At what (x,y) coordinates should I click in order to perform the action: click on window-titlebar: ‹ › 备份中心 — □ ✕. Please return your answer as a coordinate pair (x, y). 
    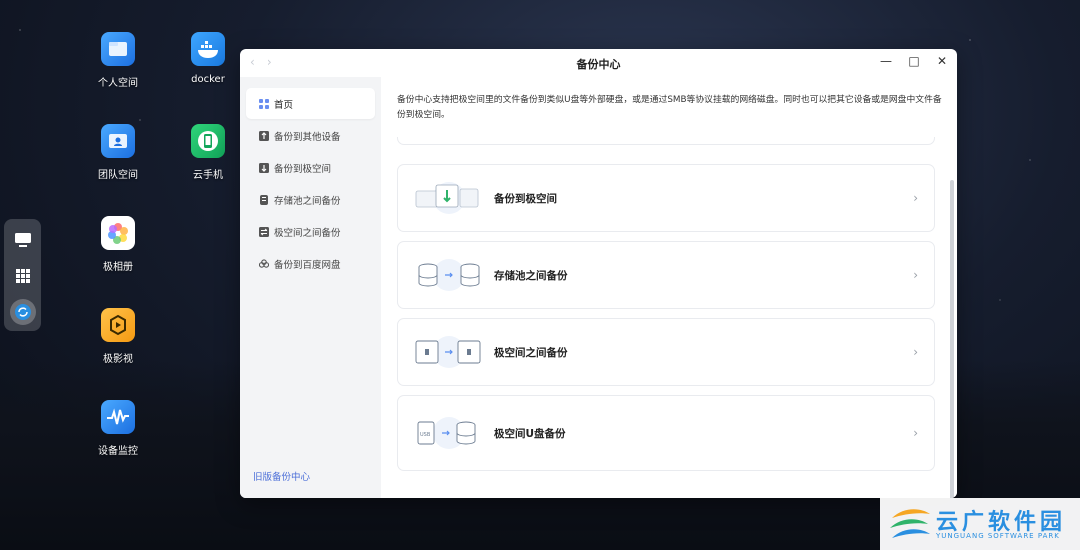
    Looking at the image, I should click on (598, 63).